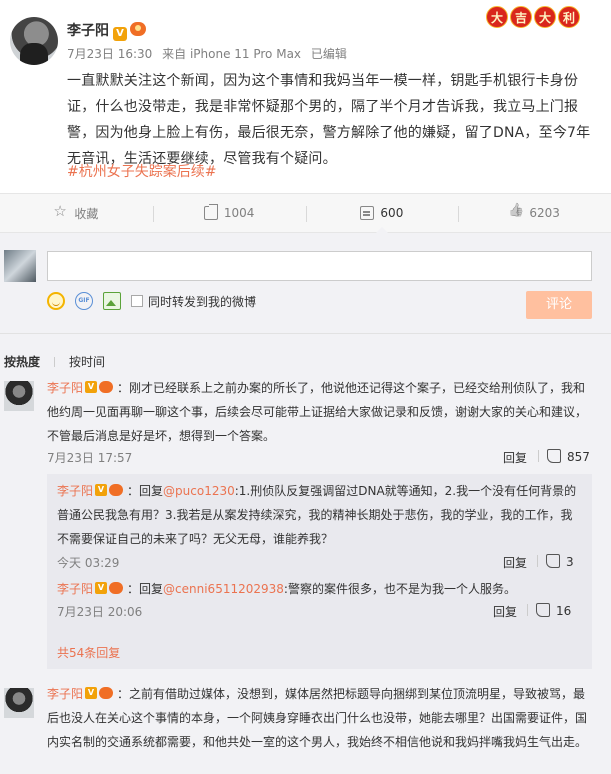 Image resolution: width=611 pixels, height=774 pixels. I want to click on repost-button: 1004, so click(229, 213).